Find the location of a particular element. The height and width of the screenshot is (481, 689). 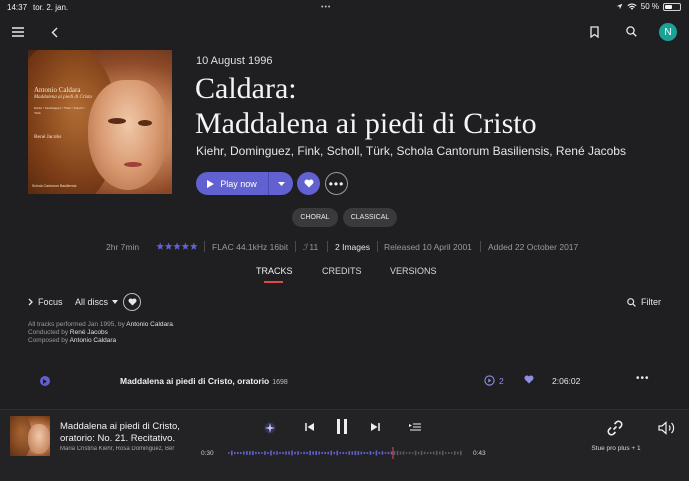

album-duration: 2hr 7min is located at coordinates (123, 247).